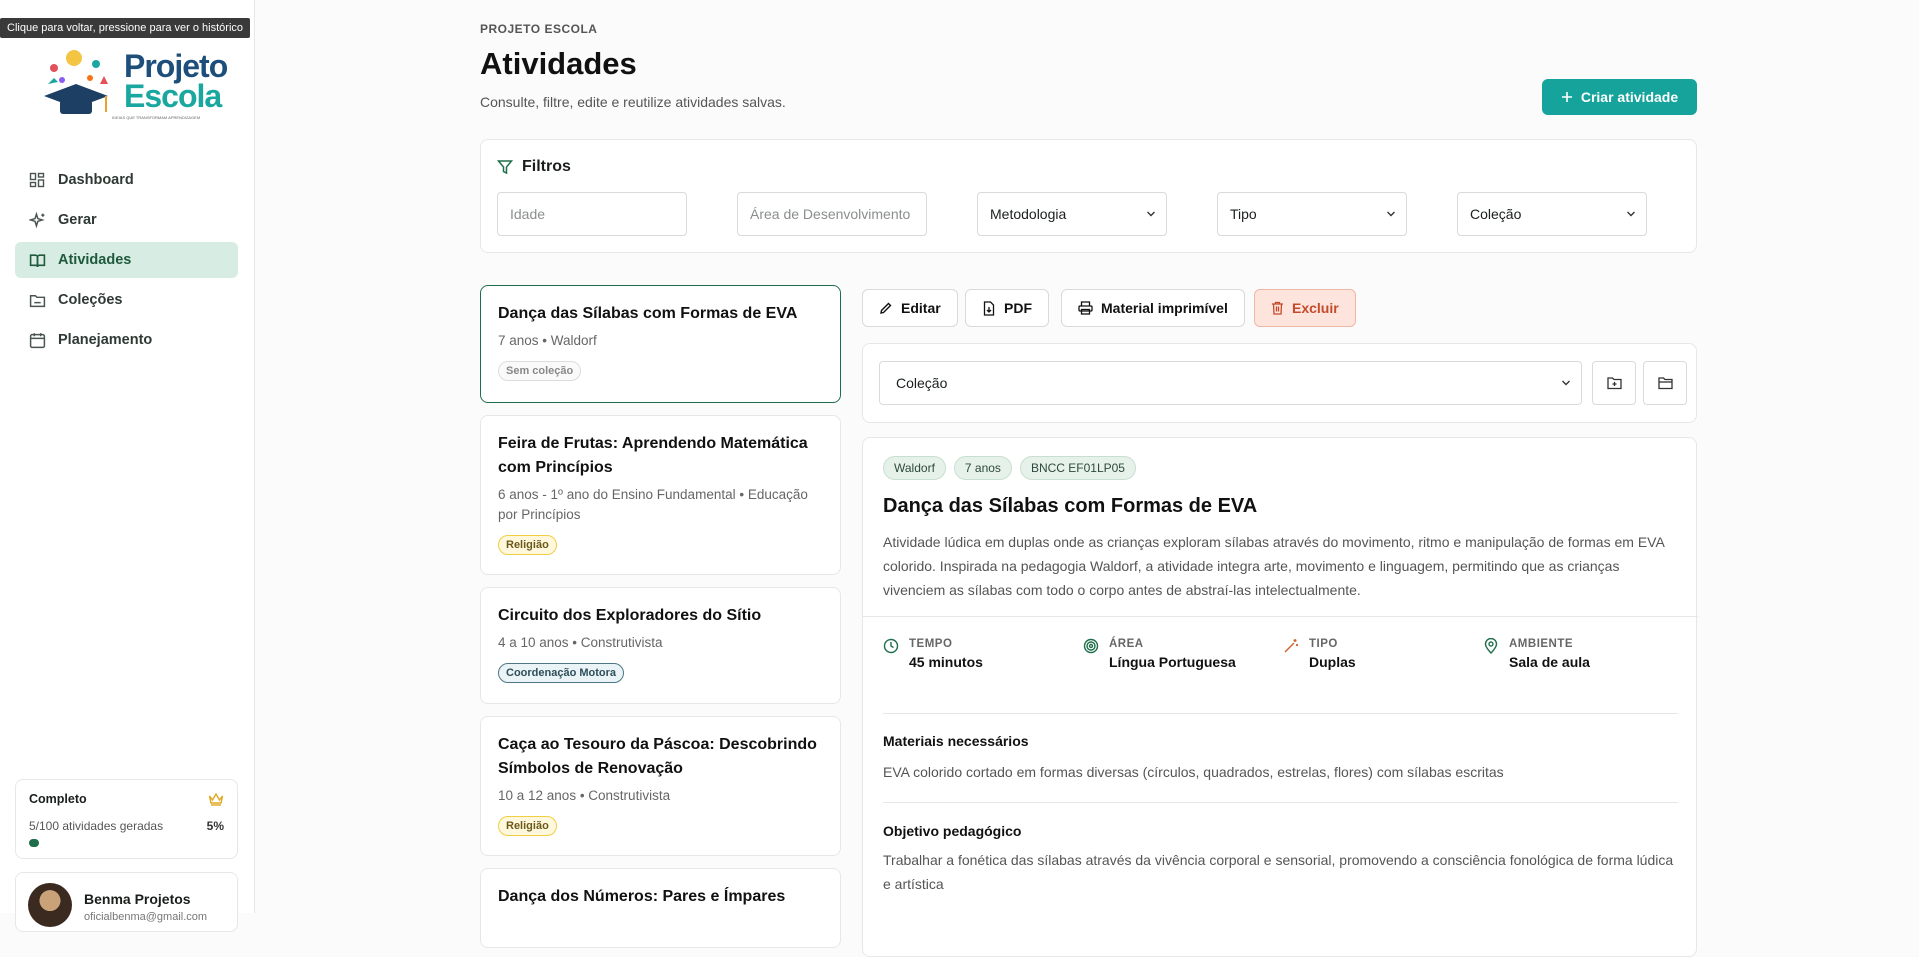 Image resolution: width=1919 pixels, height=957 pixels. Describe the element at coordinates (1072, 214) in the screenshot. I see `methodology-select: Metodologia` at that location.